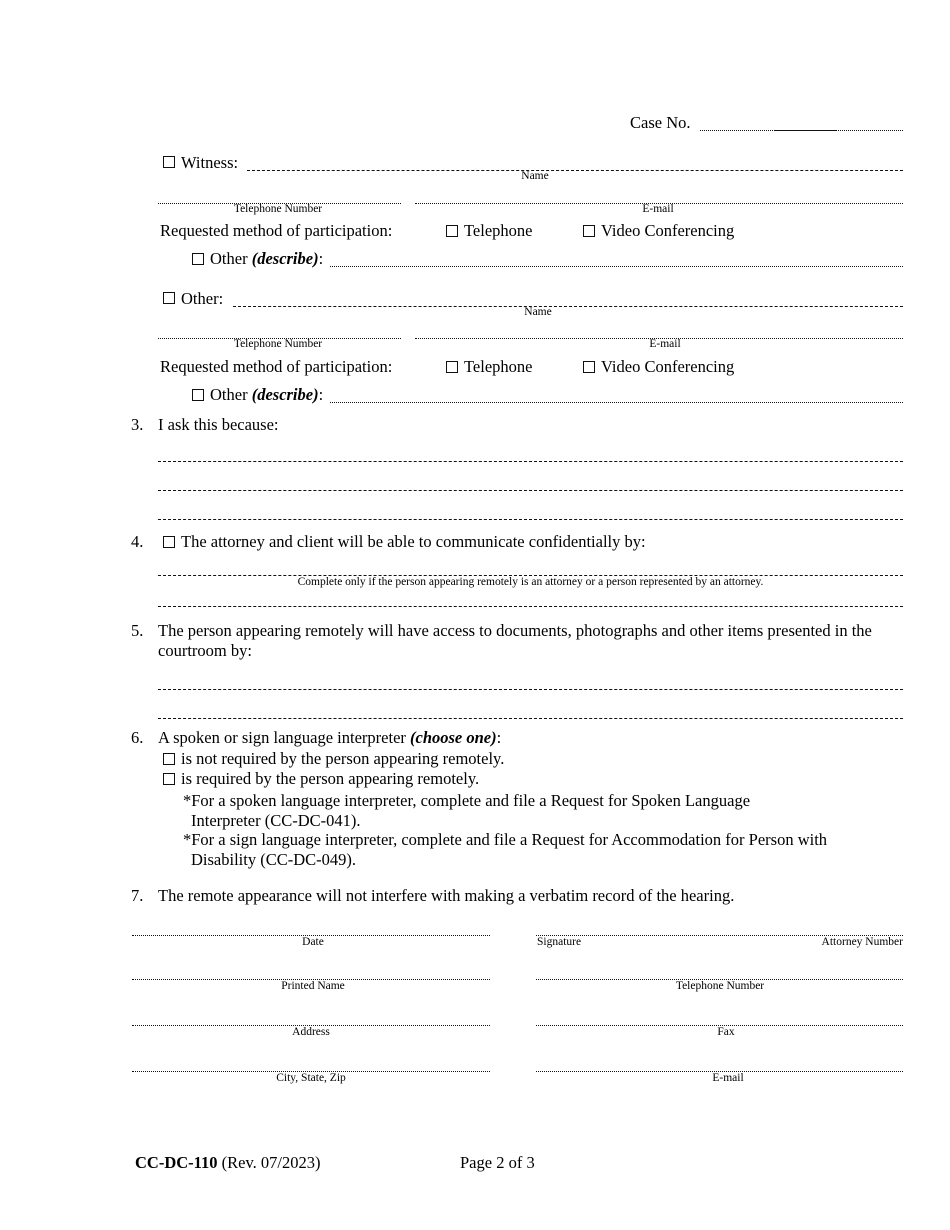  I want to click on witness-name-caption: Name, so click(535, 176).